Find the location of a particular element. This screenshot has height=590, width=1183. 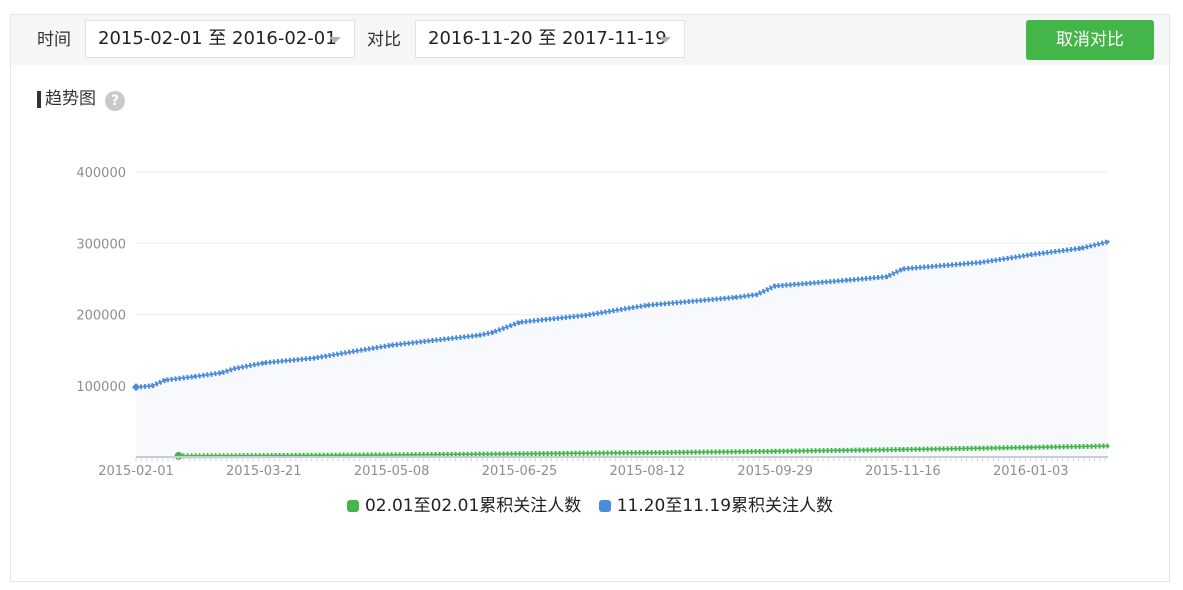

legend-item-green: 02.01至02.01累积关注人数 is located at coordinates (464, 503).